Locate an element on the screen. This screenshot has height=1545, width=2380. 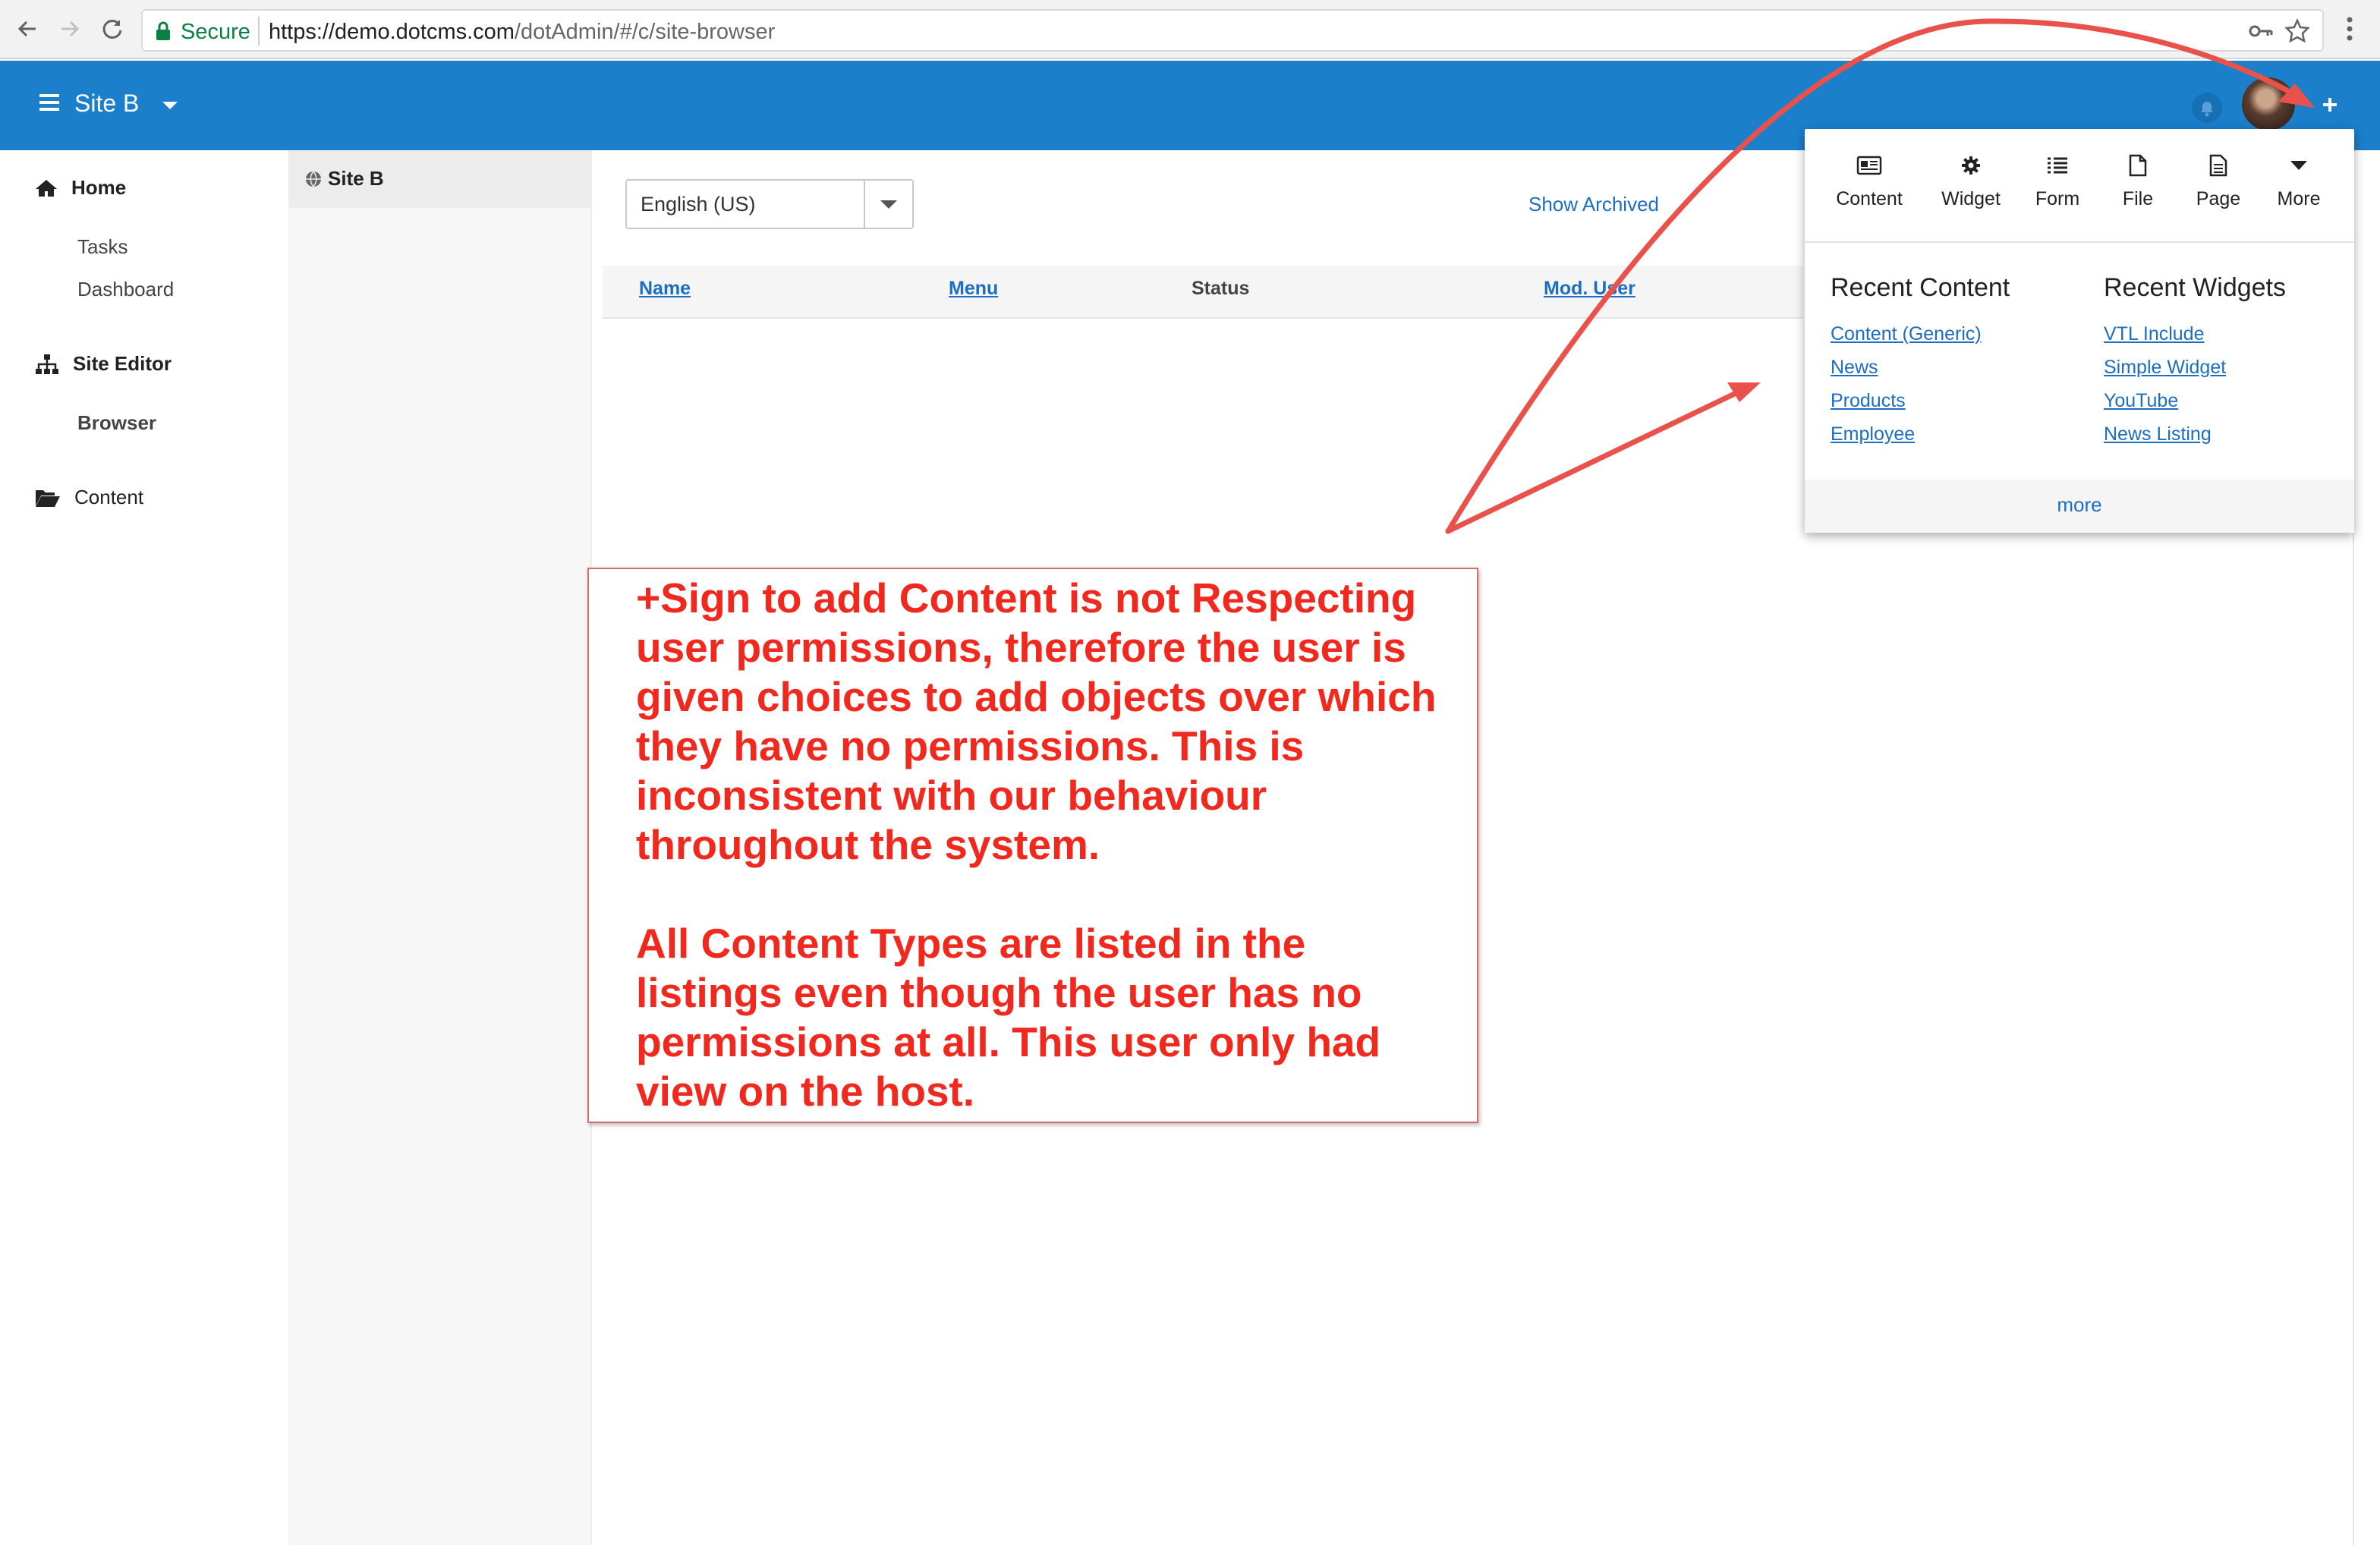
home-icon is located at coordinates (46, 188).